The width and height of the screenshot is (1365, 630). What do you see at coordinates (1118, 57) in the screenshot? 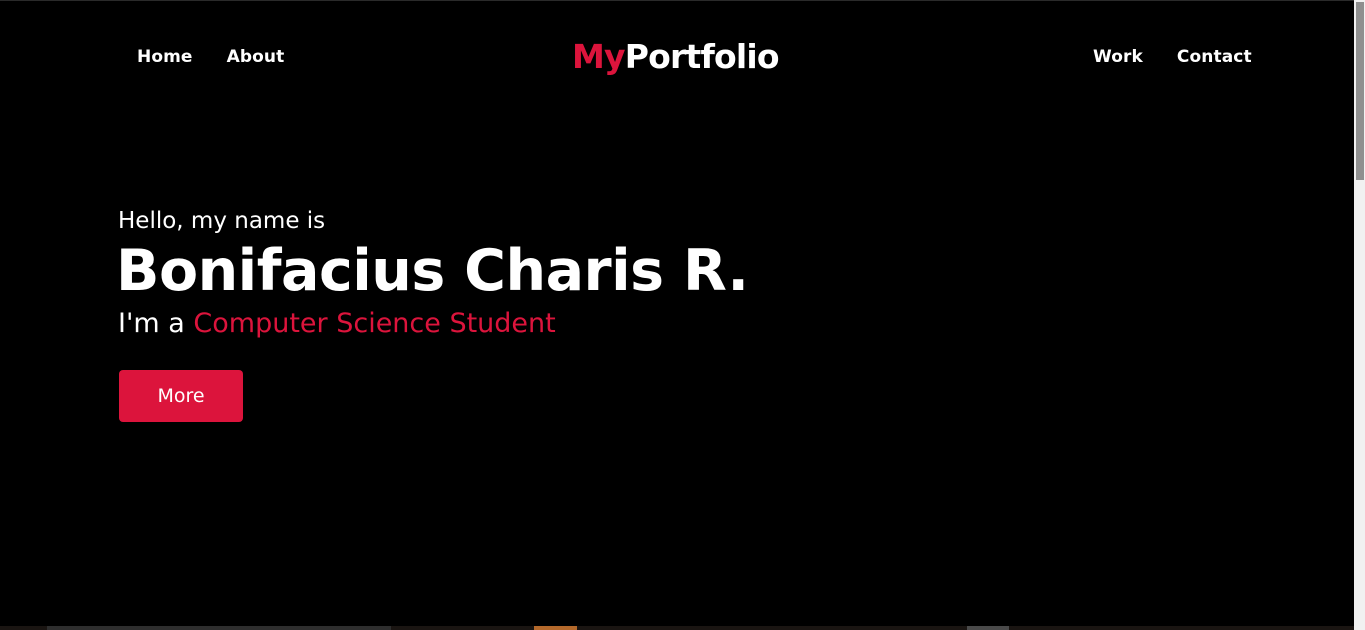
I see `nav-link-work: Work` at bounding box center [1118, 57].